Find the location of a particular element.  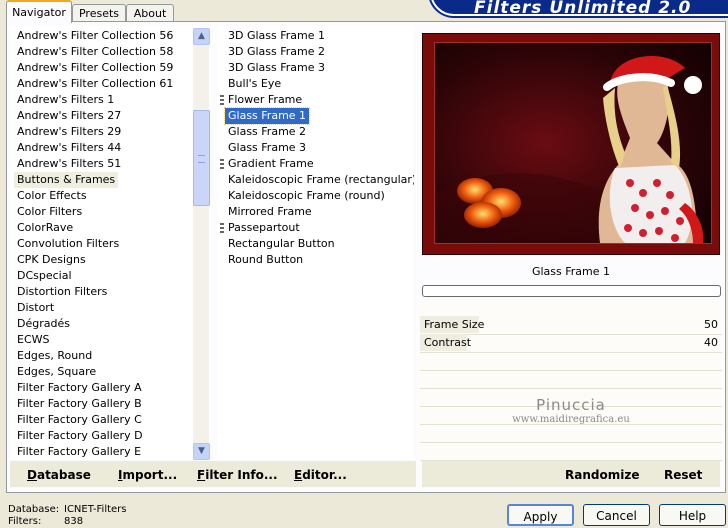

category-item: ECWS is located at coordinates (33, 340).